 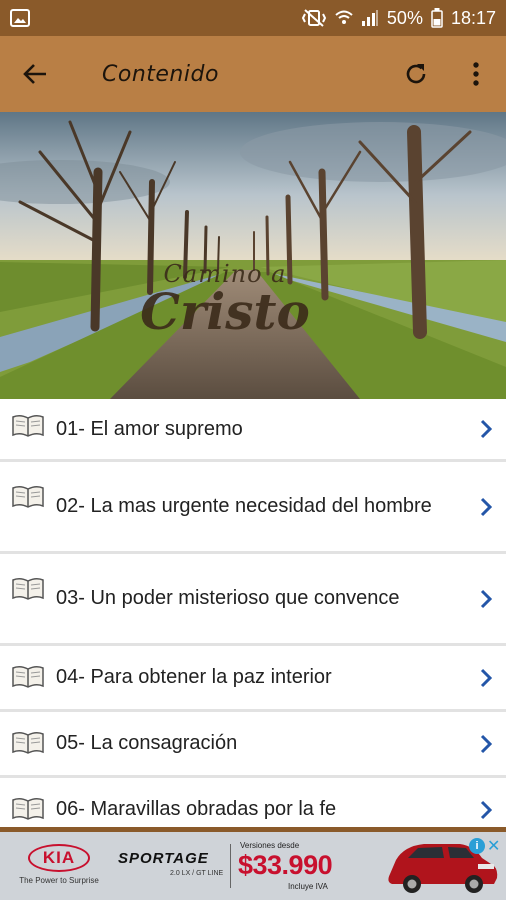 I want to click on ad-price: $33.990, so click(x=285, y=865).